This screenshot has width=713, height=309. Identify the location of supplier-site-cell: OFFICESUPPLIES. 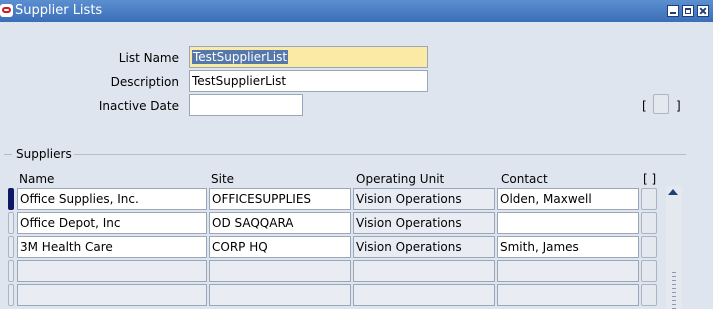
(280, 199).